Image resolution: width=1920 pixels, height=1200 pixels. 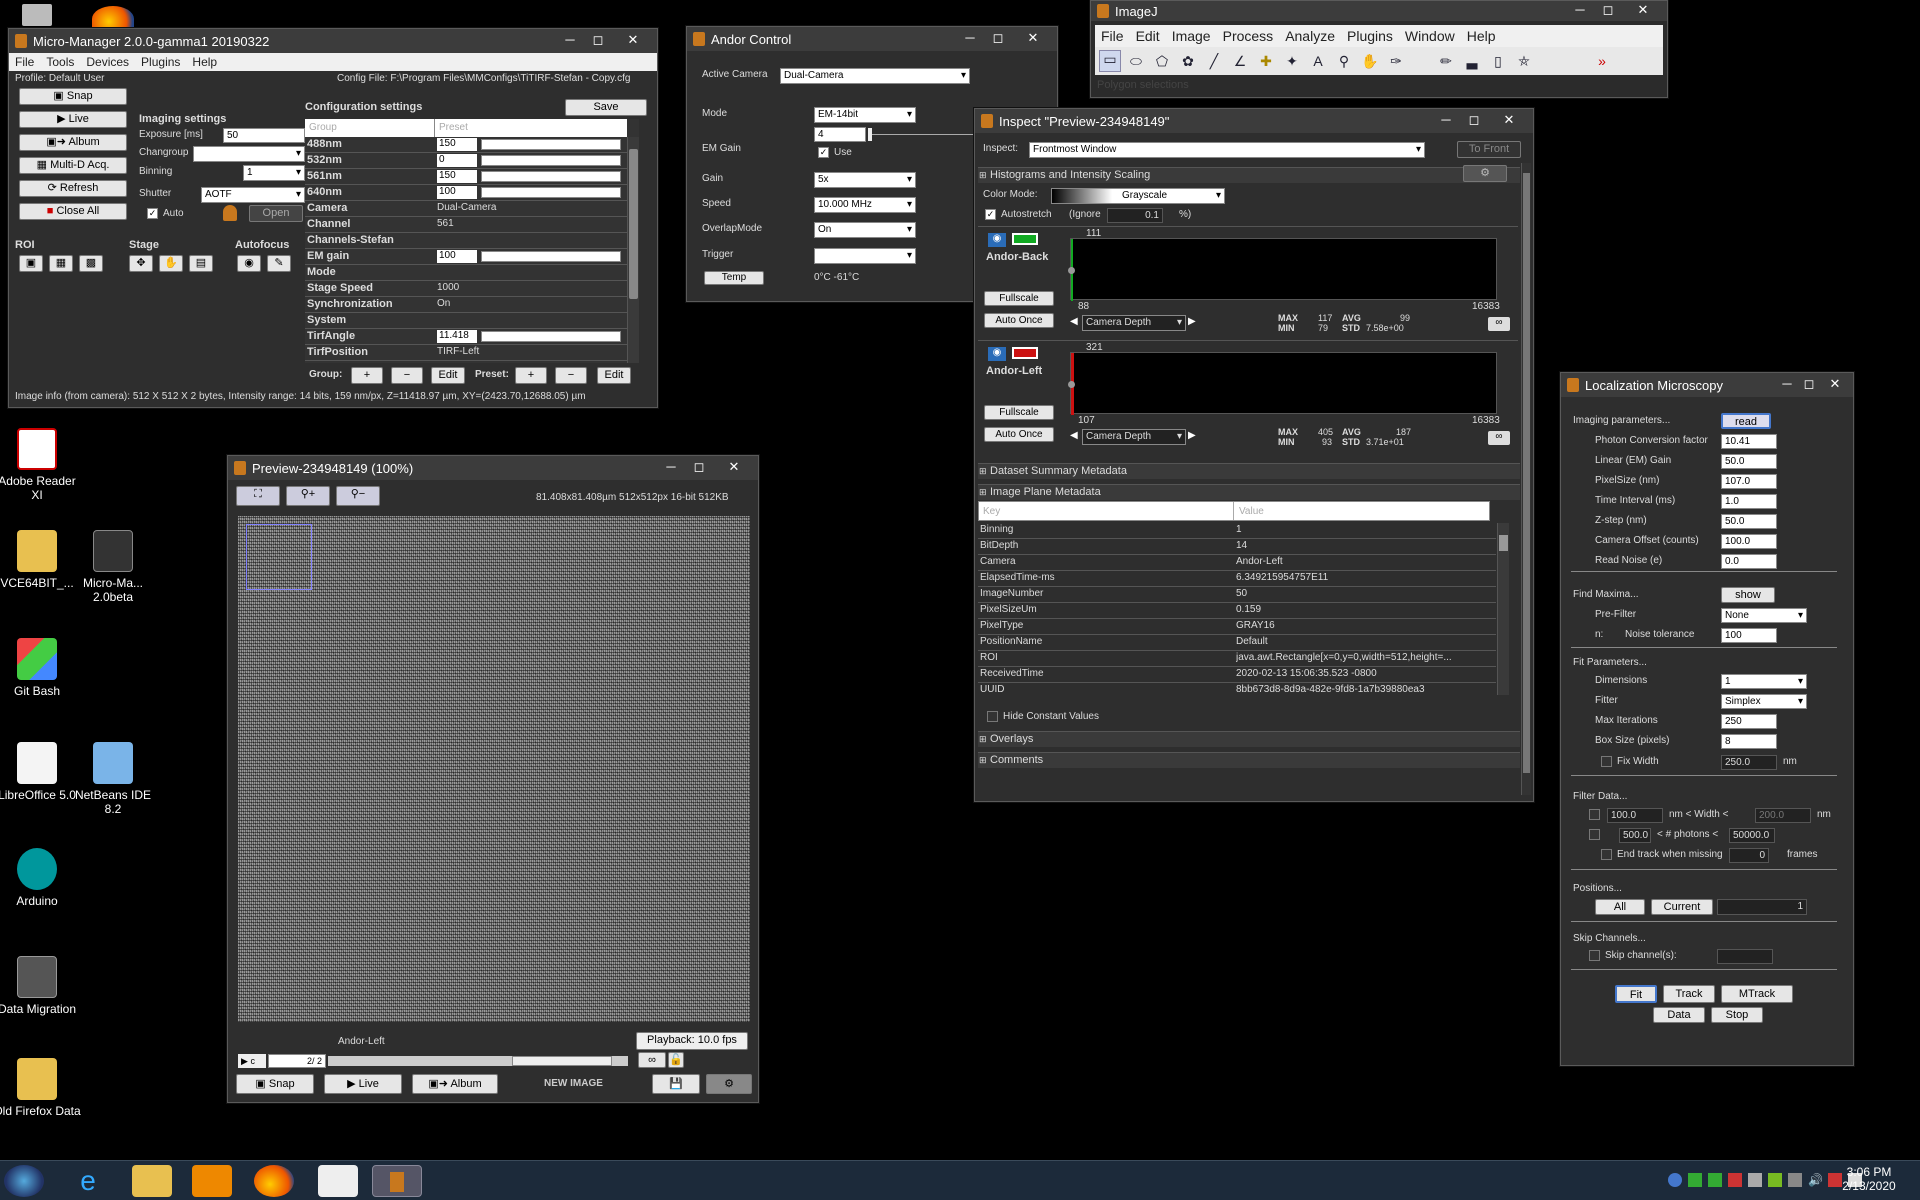 What do you see at coordinates (249, 263) in the screenshot?
I see `autofocus-binoculars-icon: ◉` at bounding box center [249, 263].